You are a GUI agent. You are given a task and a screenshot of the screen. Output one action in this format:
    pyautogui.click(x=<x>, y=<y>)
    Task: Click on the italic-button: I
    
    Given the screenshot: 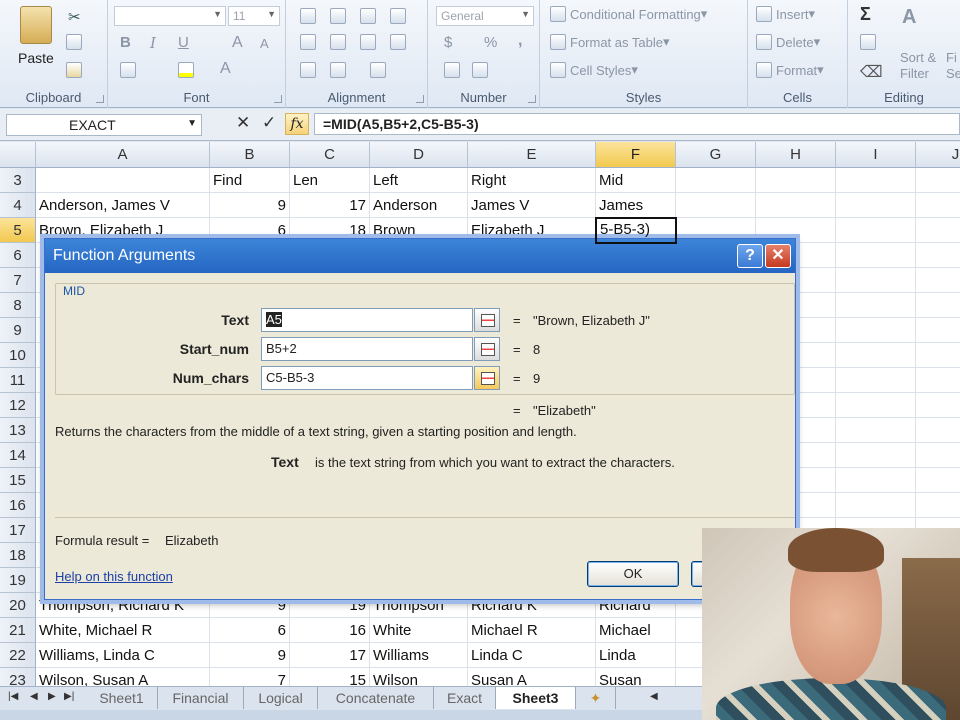 What is the action you would take?
    pyautogui.click(x=153, y=43)
    